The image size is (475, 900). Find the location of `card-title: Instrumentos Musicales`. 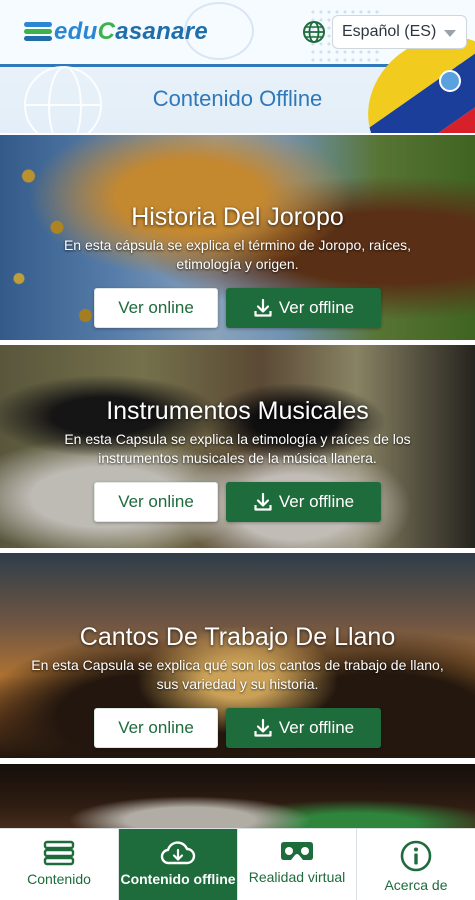

card-title: Instrumentos Musicales is located at coordinates (237, 411).